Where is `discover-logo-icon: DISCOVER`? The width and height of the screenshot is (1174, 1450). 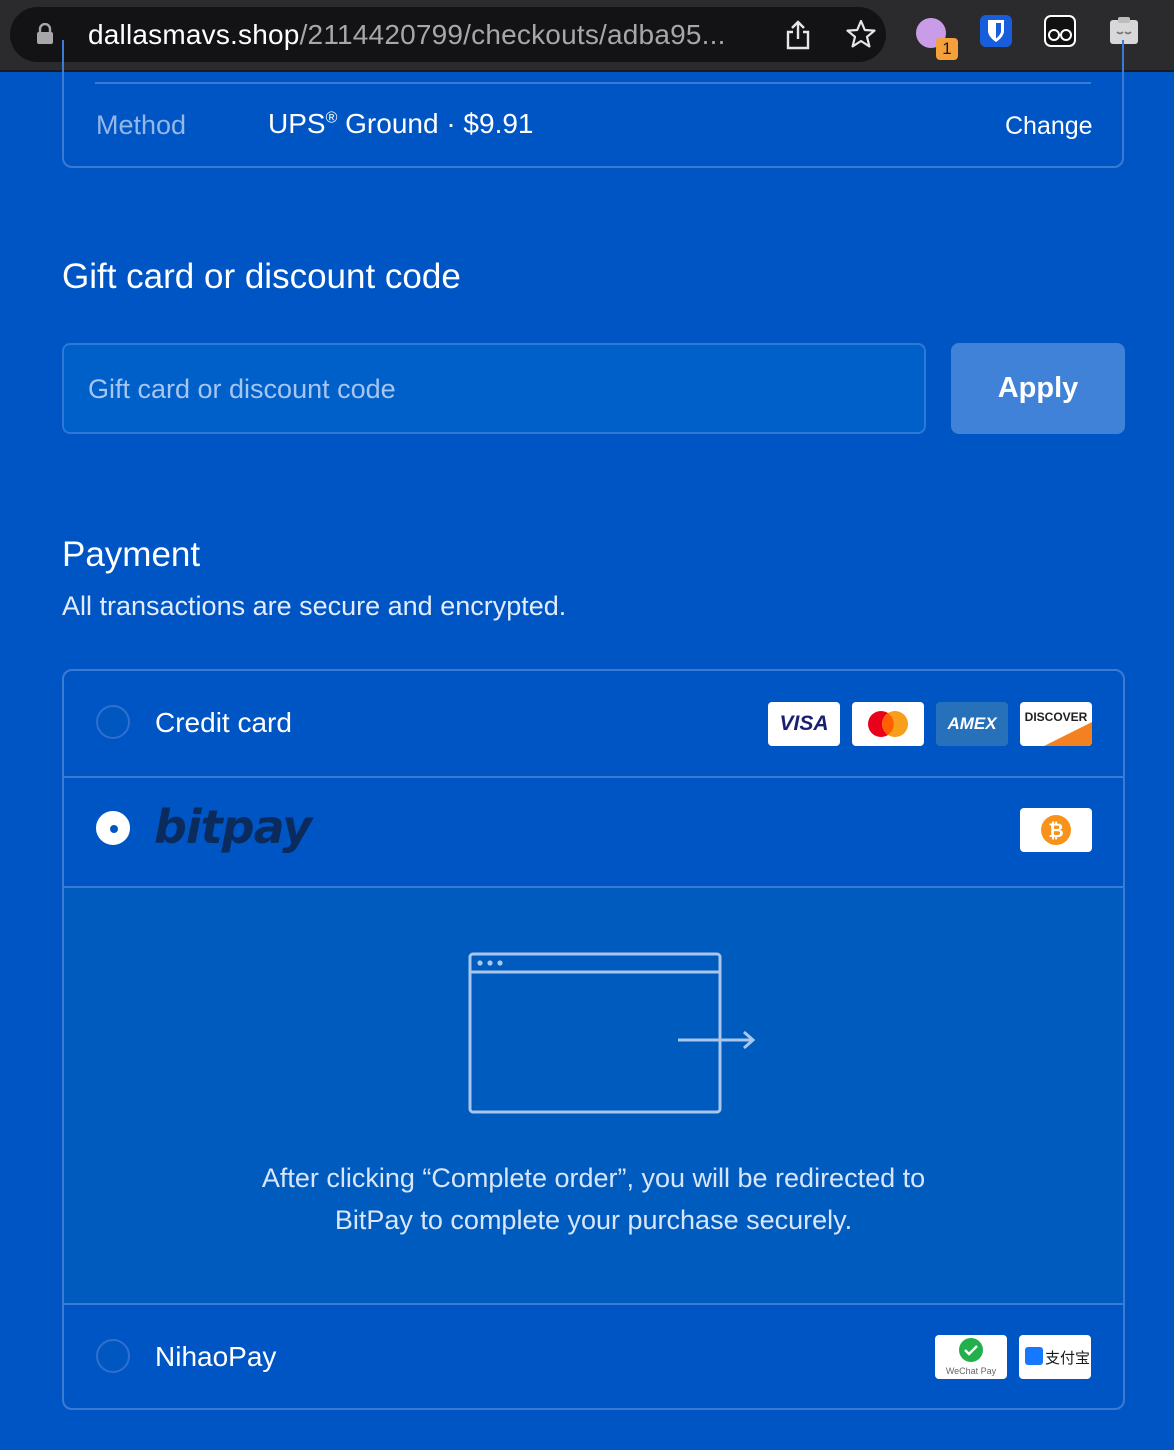
discover-logo-icon: DISCOVER is located at coordinates (1056, 724).